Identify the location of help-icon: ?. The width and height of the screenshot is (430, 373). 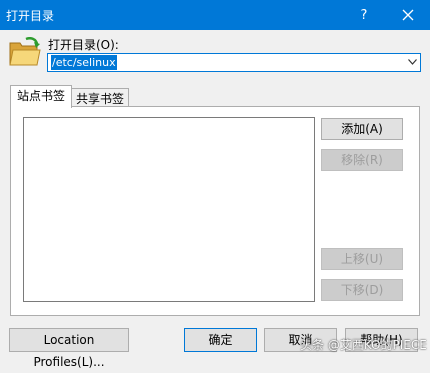
(364, 15).